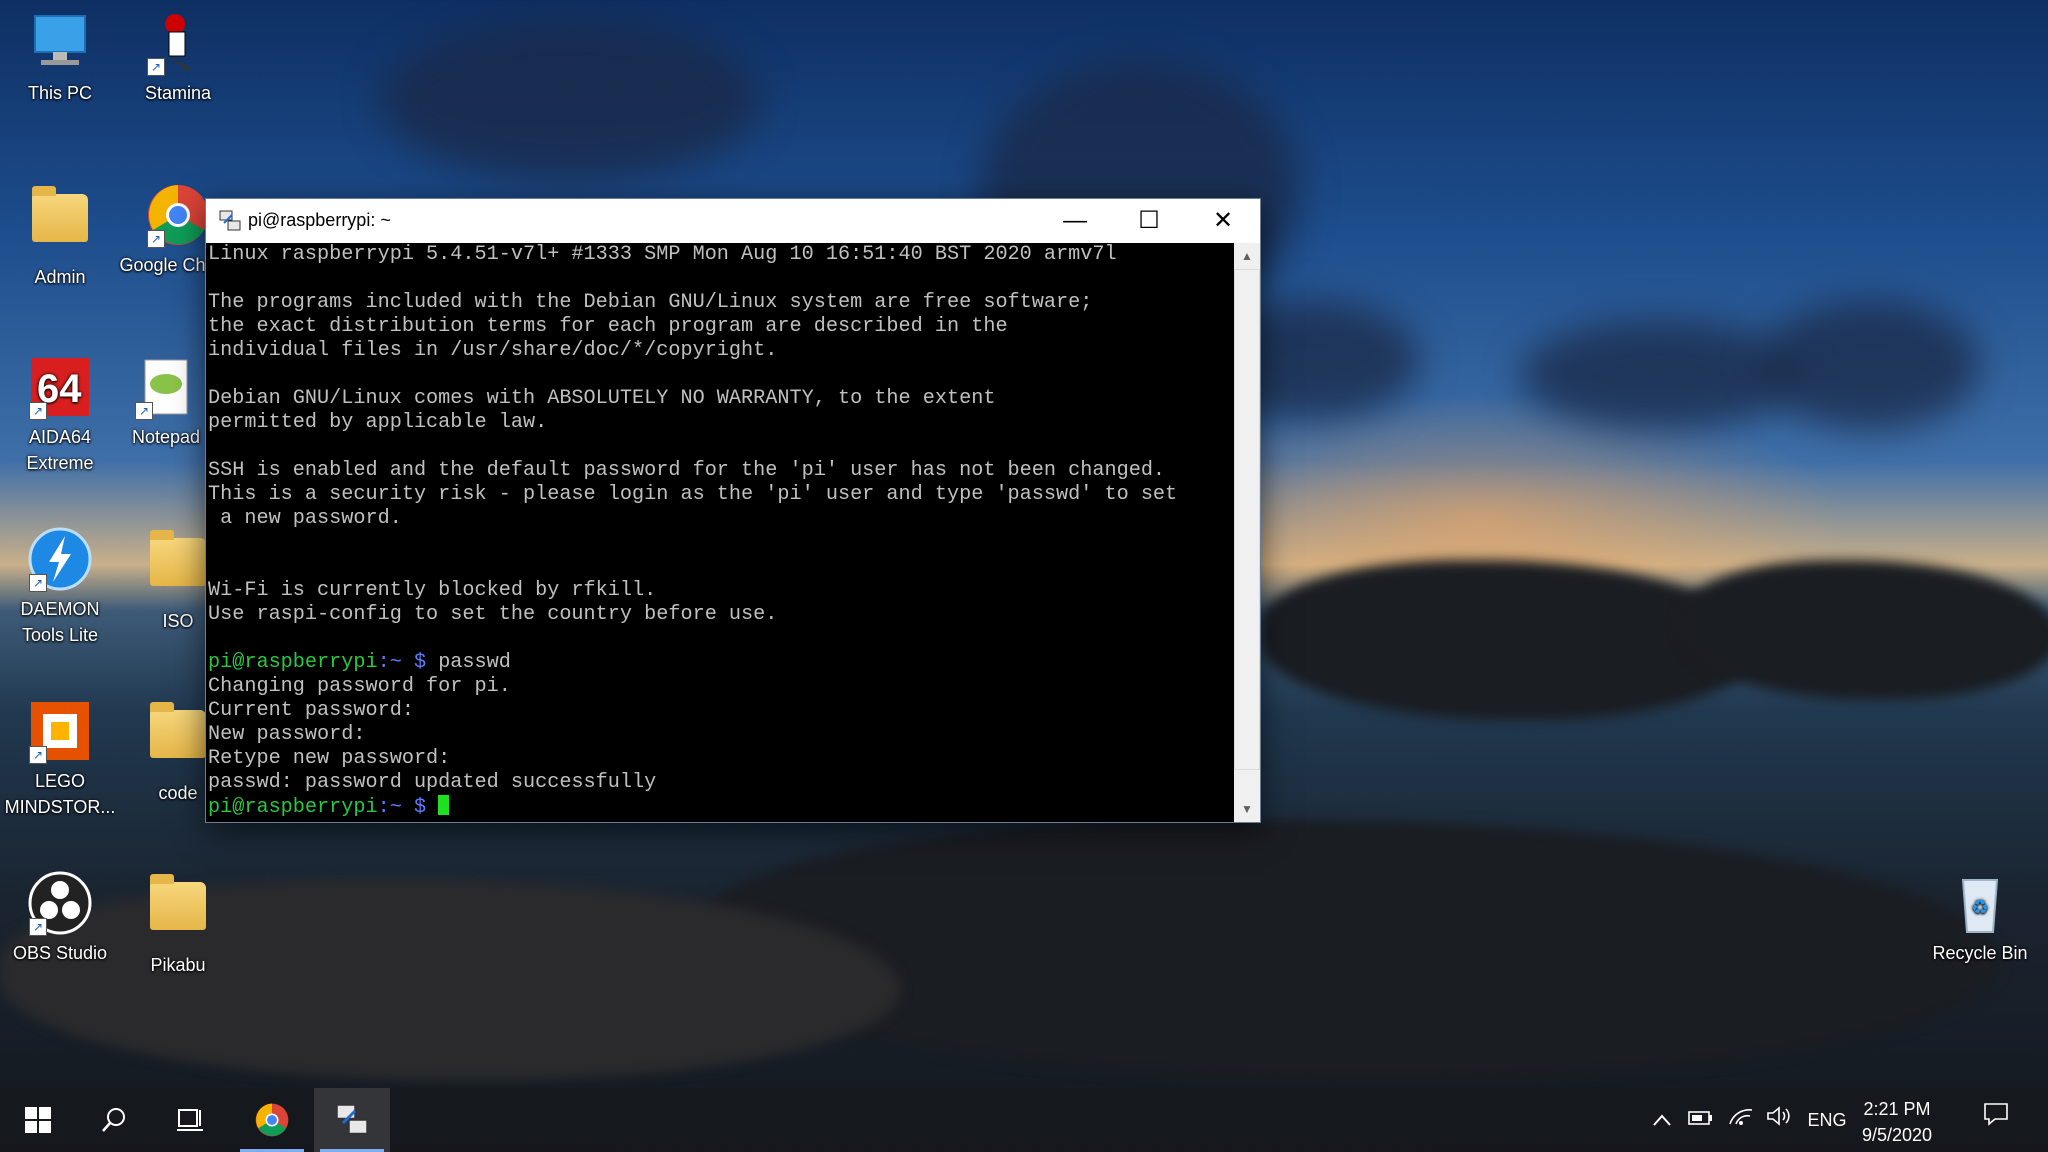 The image size is (2048, 1152). I want to click on task-view-icon, so click(190, 1120).